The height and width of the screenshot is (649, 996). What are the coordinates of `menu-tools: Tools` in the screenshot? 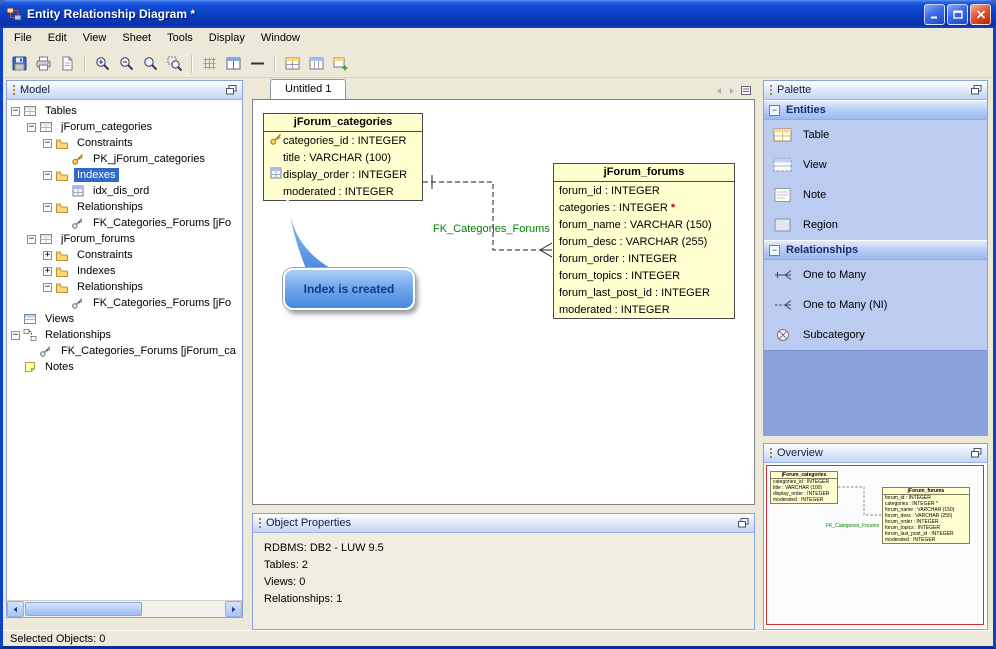 It's located at (180, 39).